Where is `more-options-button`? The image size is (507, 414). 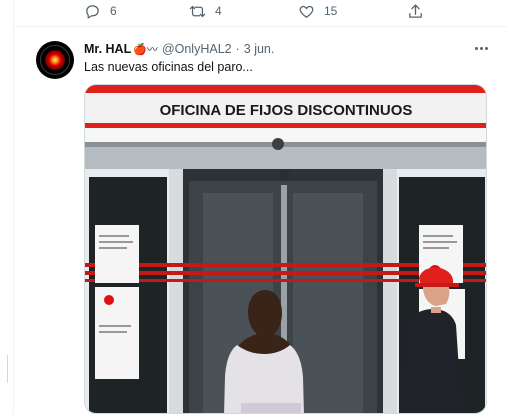
more-options-button is located at coordinates (481, 48).